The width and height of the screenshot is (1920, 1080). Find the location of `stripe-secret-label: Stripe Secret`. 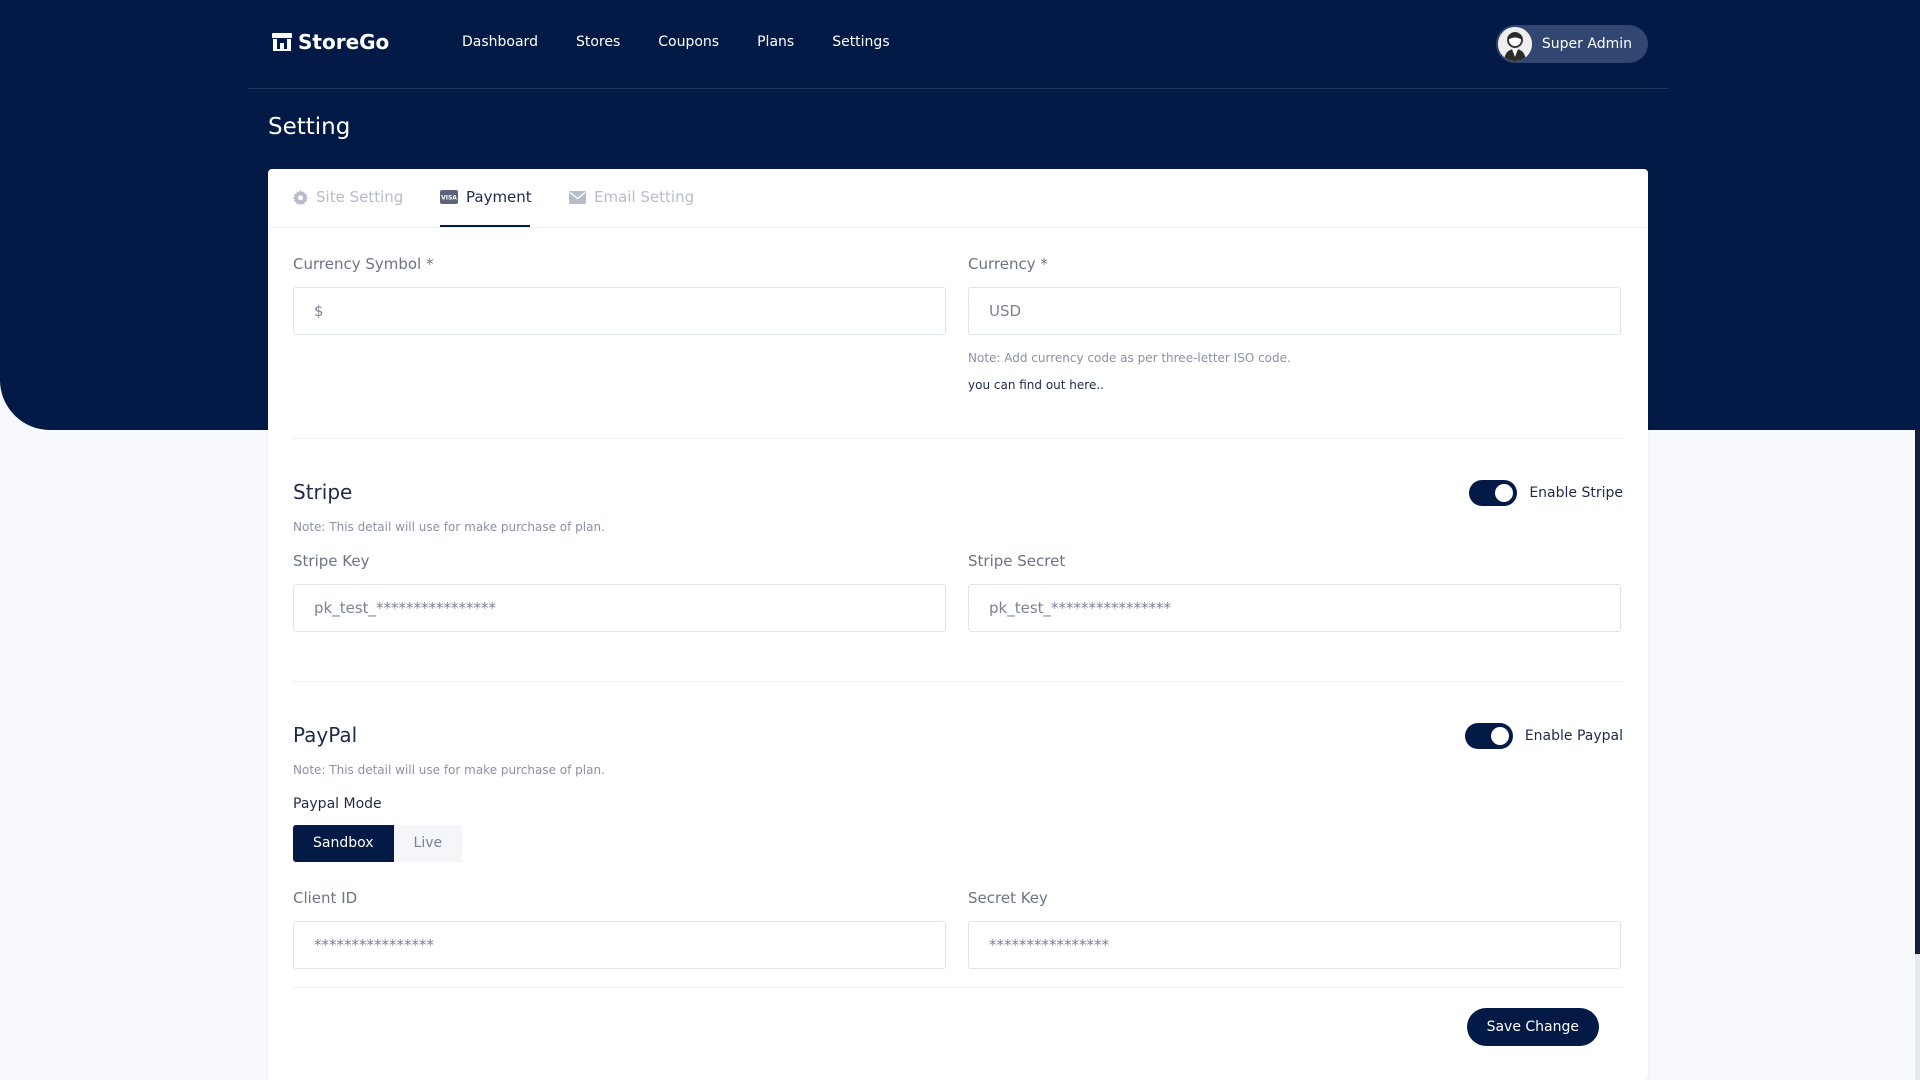

stripe-secret-label: Stripe Secret is located at coordinates (1017, 561).